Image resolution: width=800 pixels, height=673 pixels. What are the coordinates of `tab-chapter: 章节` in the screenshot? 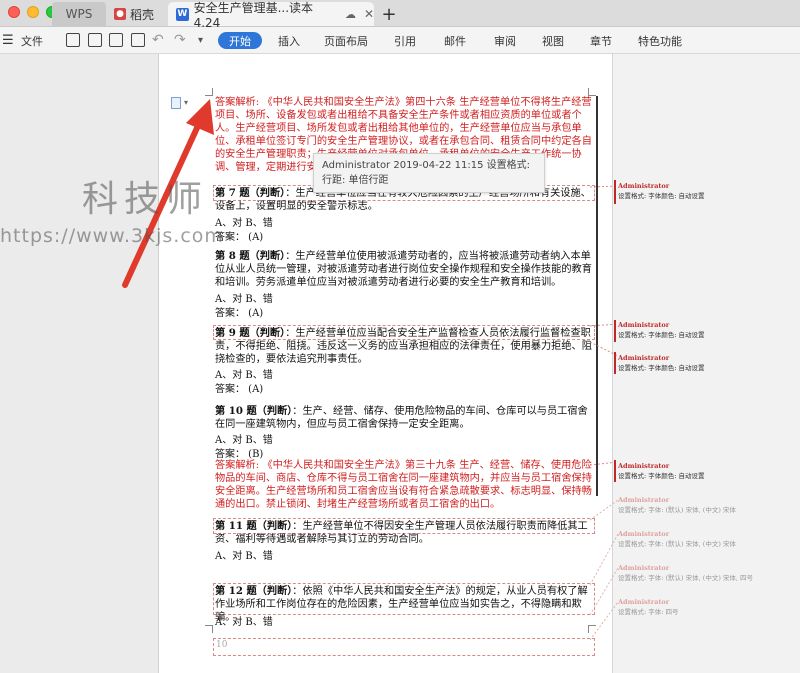 It's located at (601, 40).